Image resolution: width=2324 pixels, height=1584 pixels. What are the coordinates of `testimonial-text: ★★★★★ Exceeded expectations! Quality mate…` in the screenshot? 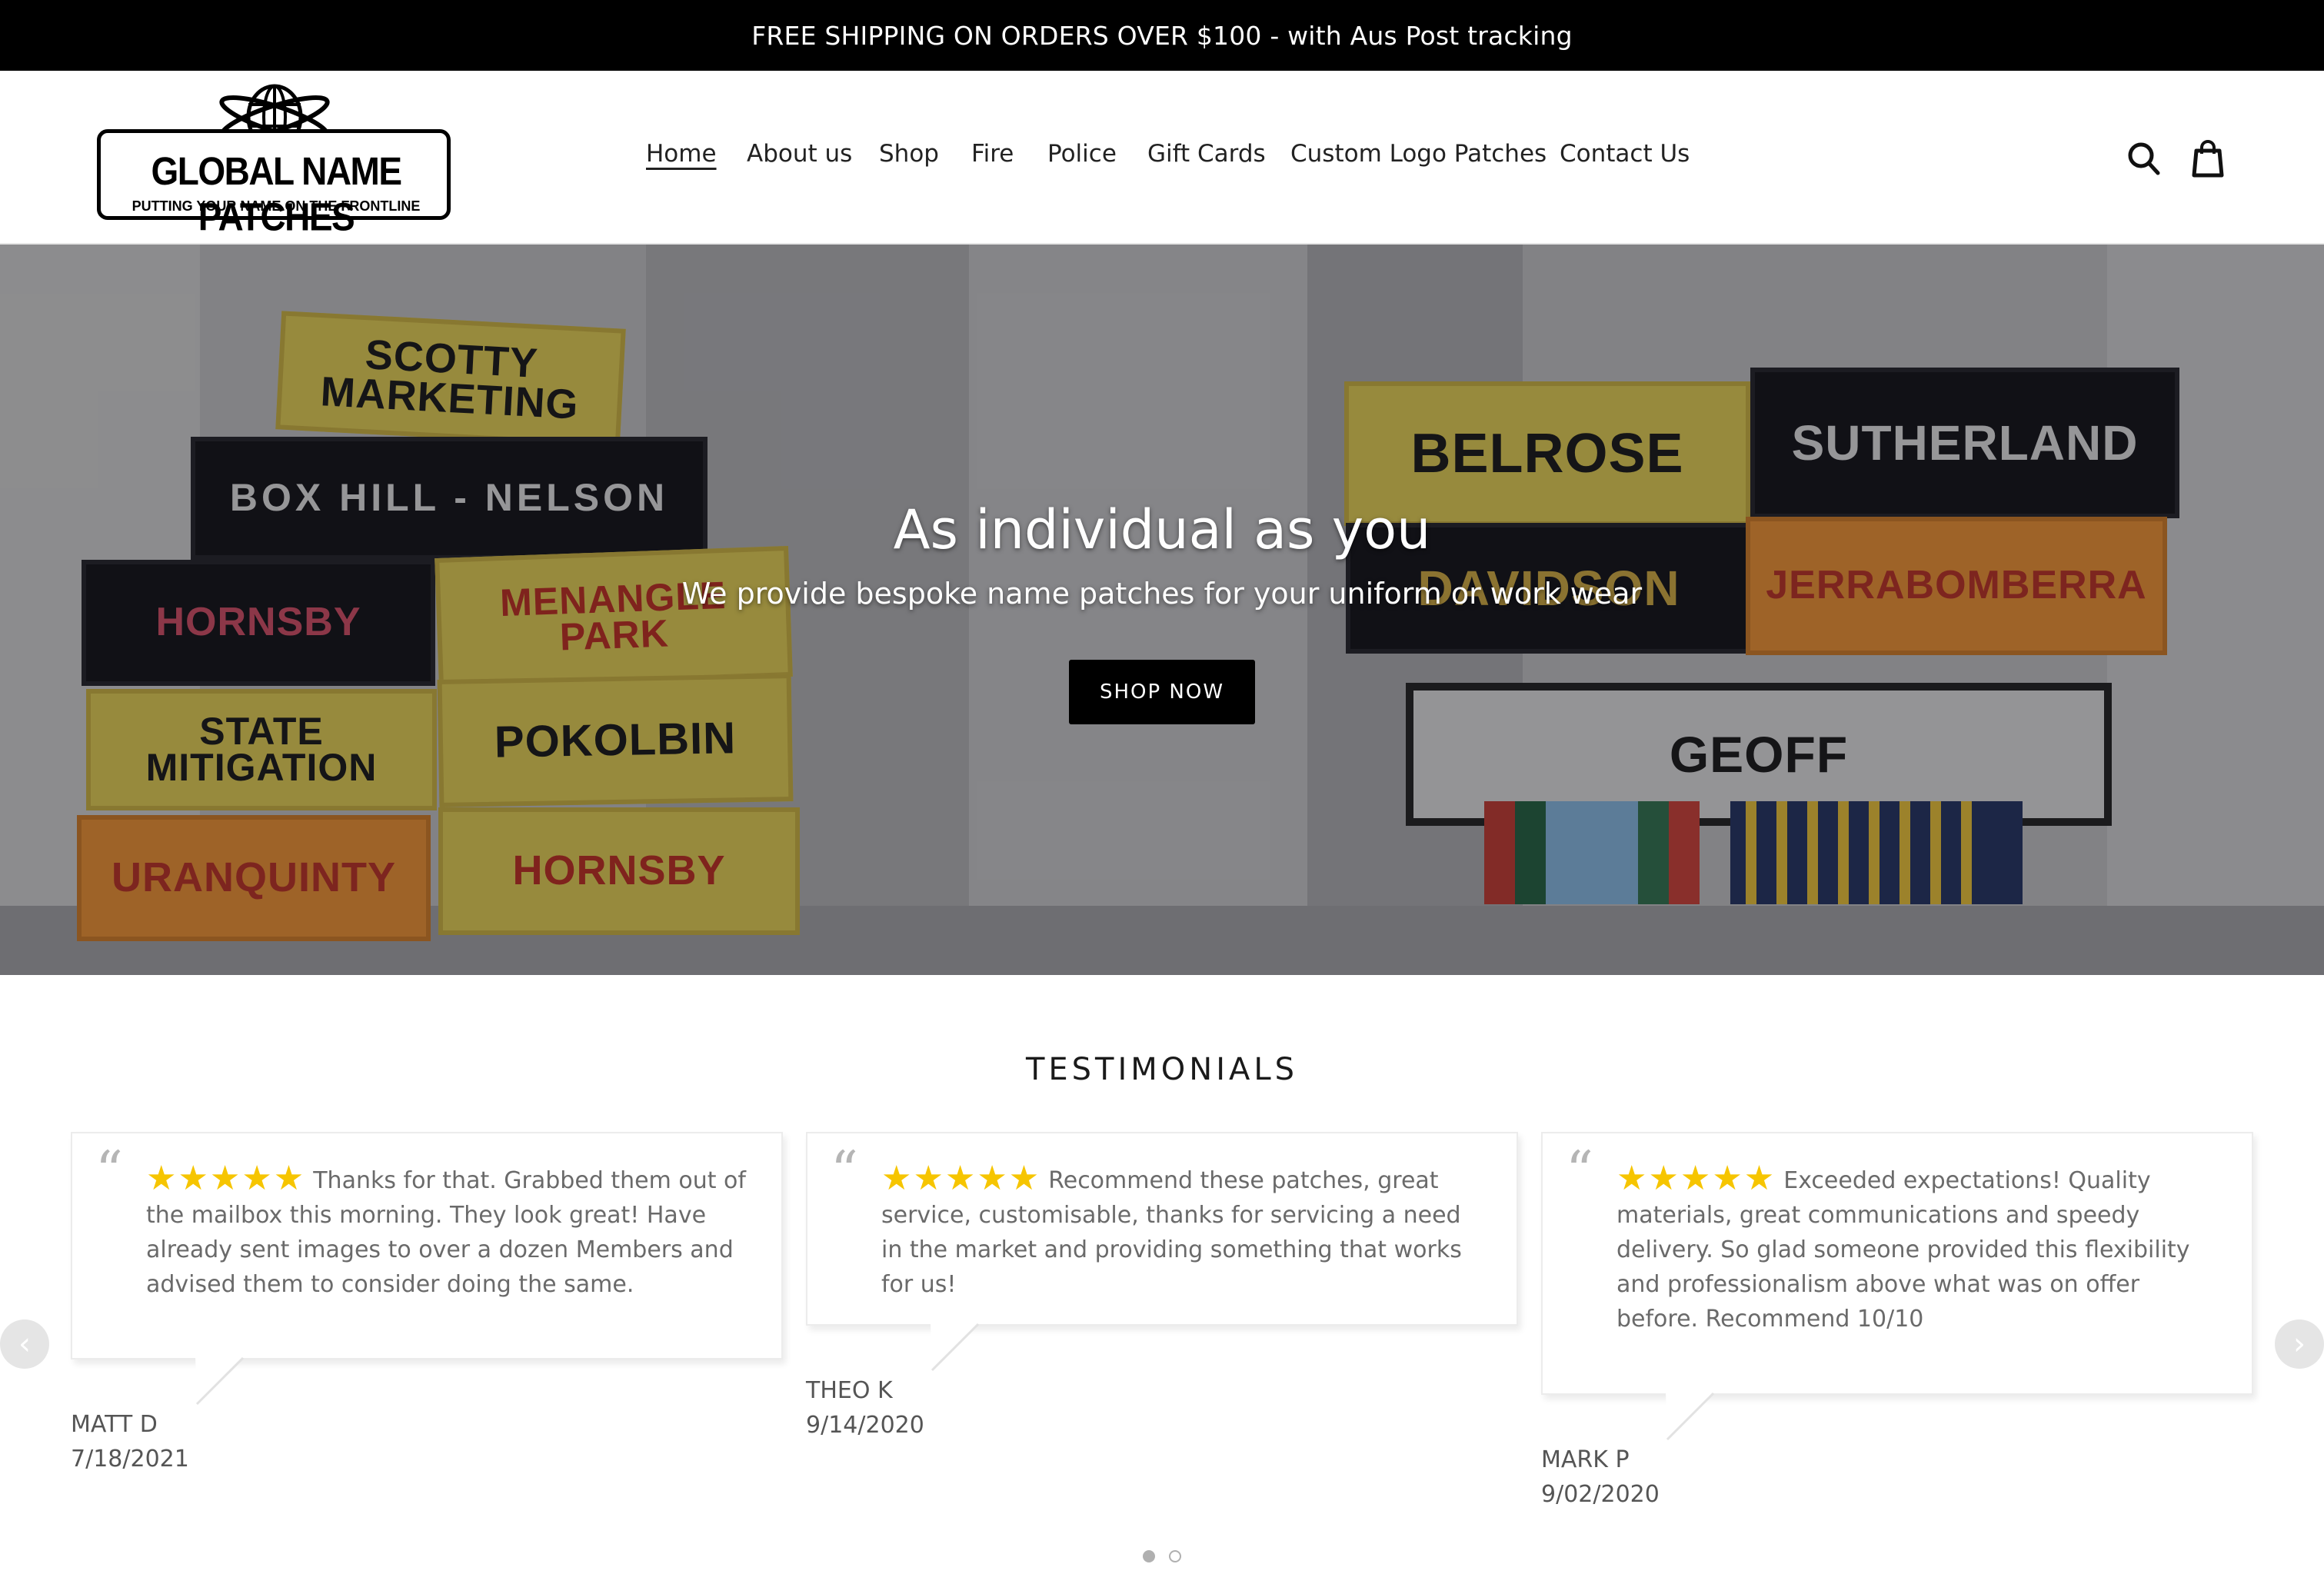 It's located at (1918, 1248).